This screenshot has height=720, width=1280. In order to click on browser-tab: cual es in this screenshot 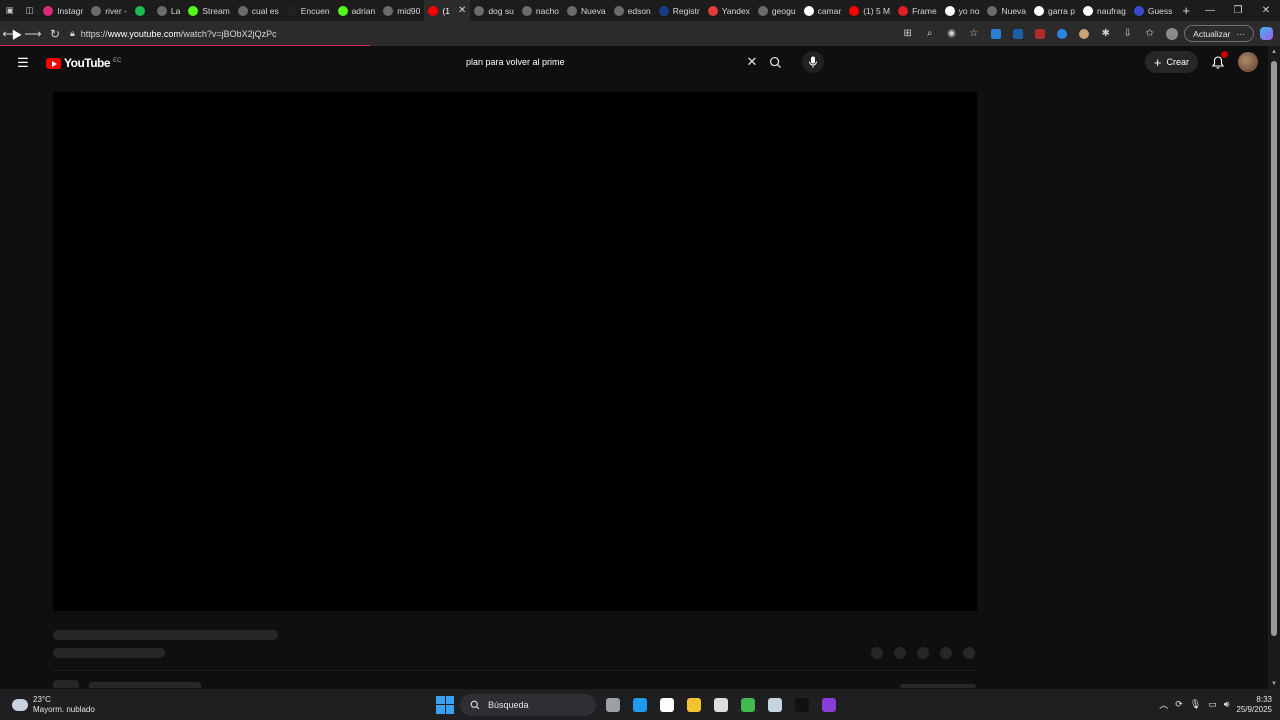, I will do `click(258, 10)`.